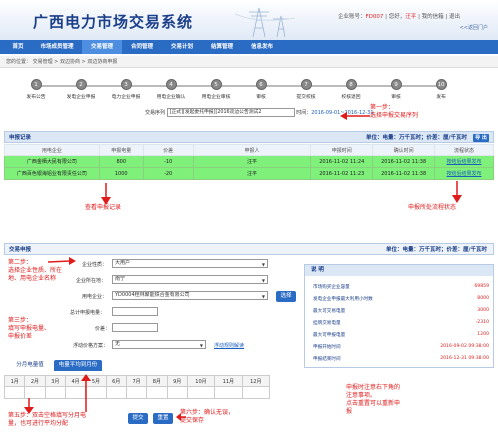 Image resolution: width=498 pixels, height=445 pixels. Describe the element at coordinates (249, 137) in the screenshot. I see `records-header: 申报记录 单位：电量：万千瓦时；价差：厘/千瓦时 导 出` at that location.